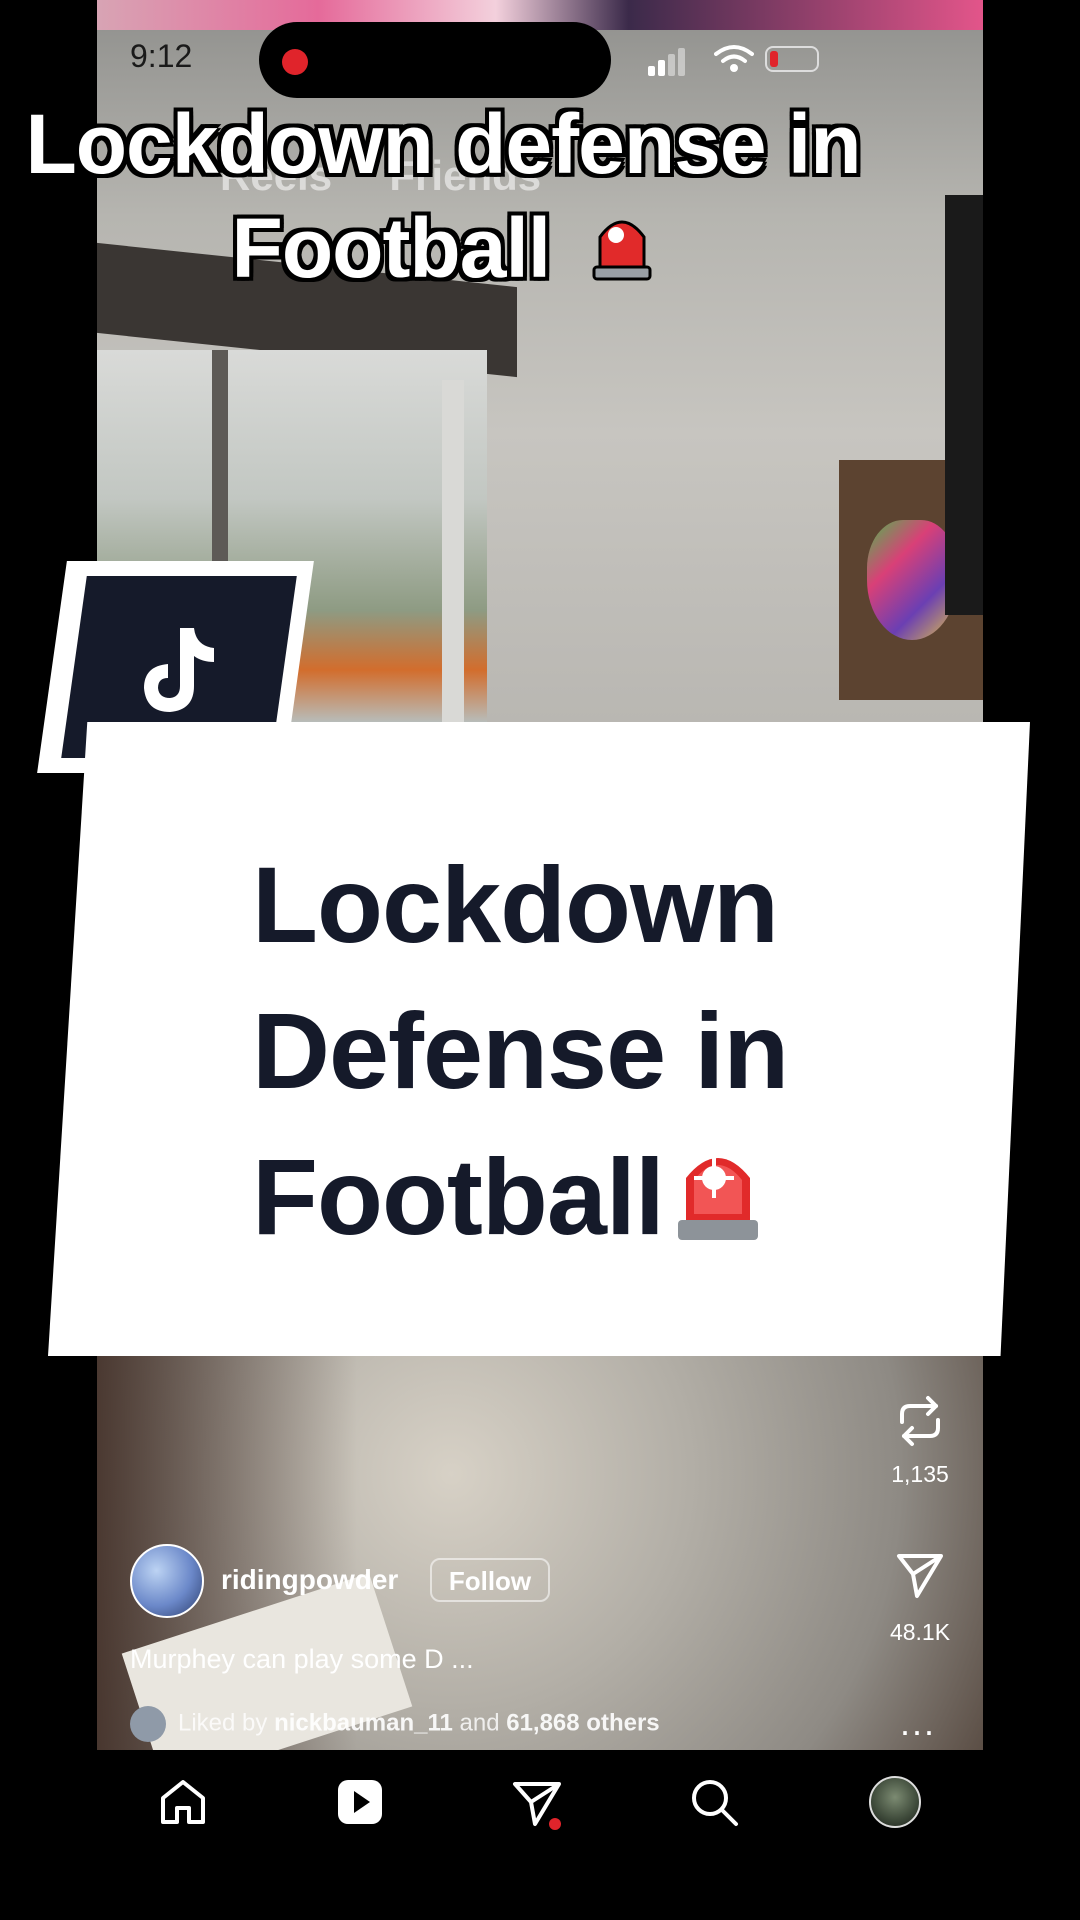 Image resolution: width=1080 pixels, height=1920 pixels. I want to click on author-avatar, so click(167, 1581).